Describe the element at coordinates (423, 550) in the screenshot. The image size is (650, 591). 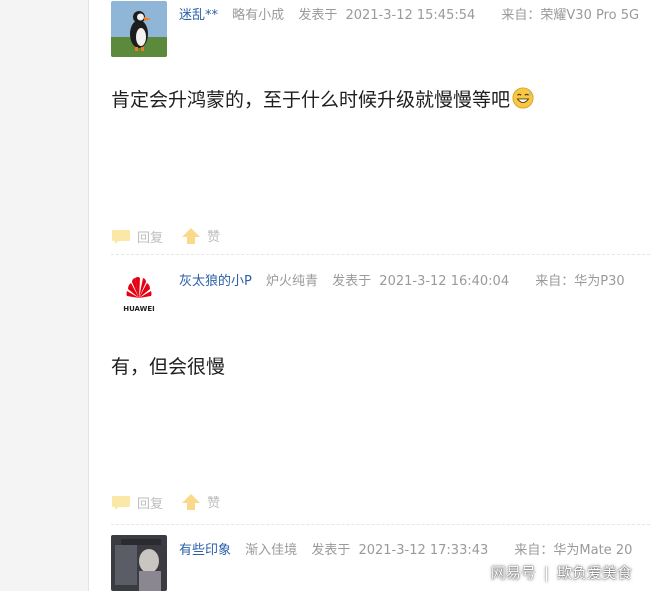
I see `post-datetime: 2021-3-12 17:33:43` at that location.